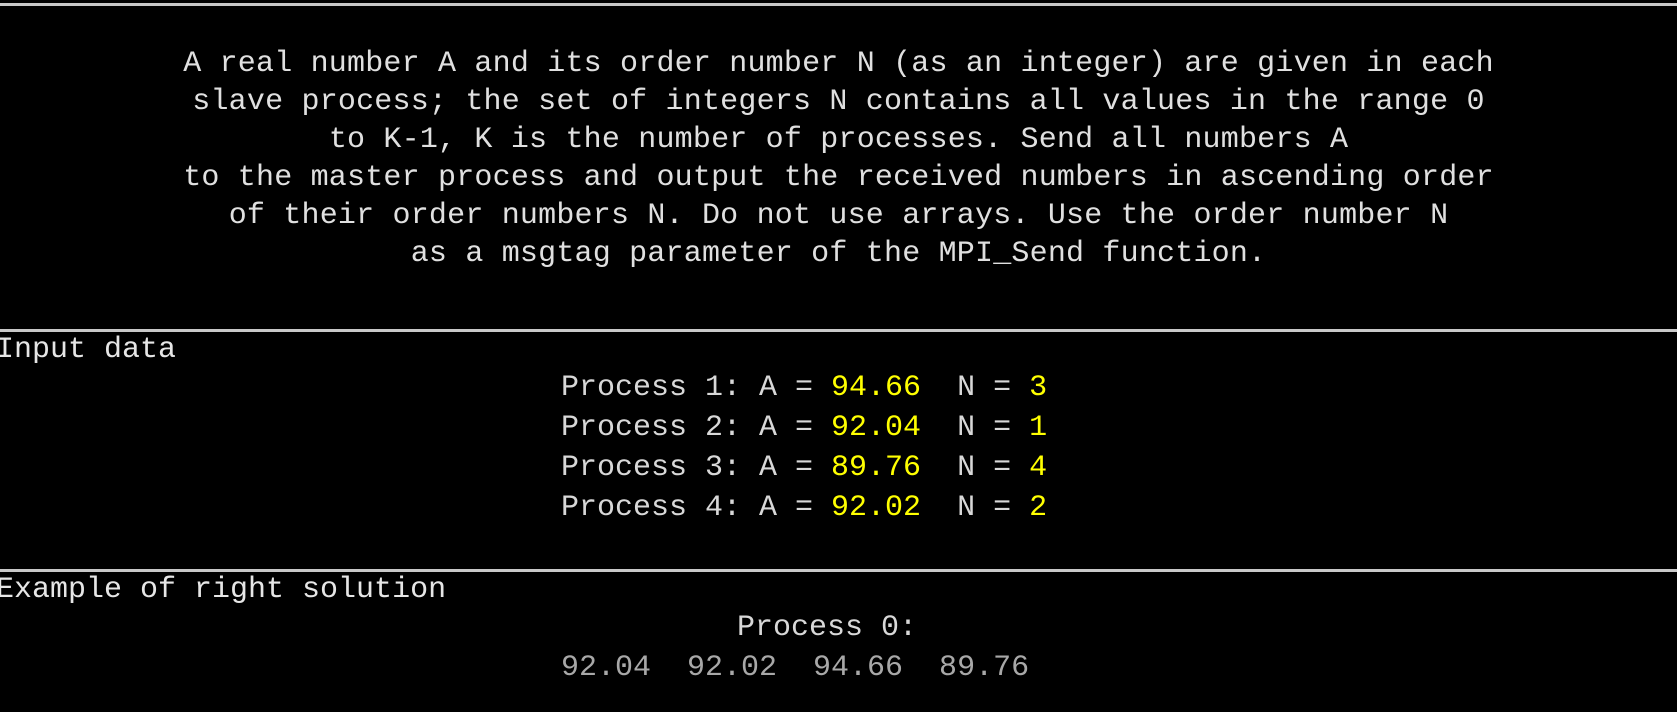  Describe the element at coordinates (827, 628) in the screenshot. I see `result-process-header: Process 0:` at that location.